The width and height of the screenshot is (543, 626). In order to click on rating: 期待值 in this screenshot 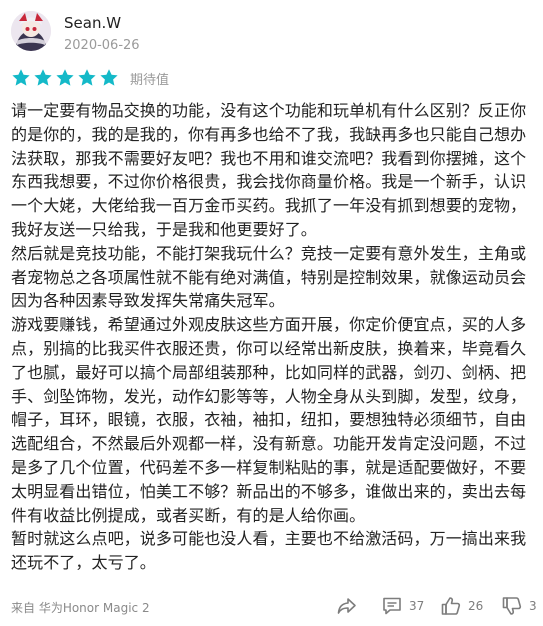, I will do `click(90, 78)`.